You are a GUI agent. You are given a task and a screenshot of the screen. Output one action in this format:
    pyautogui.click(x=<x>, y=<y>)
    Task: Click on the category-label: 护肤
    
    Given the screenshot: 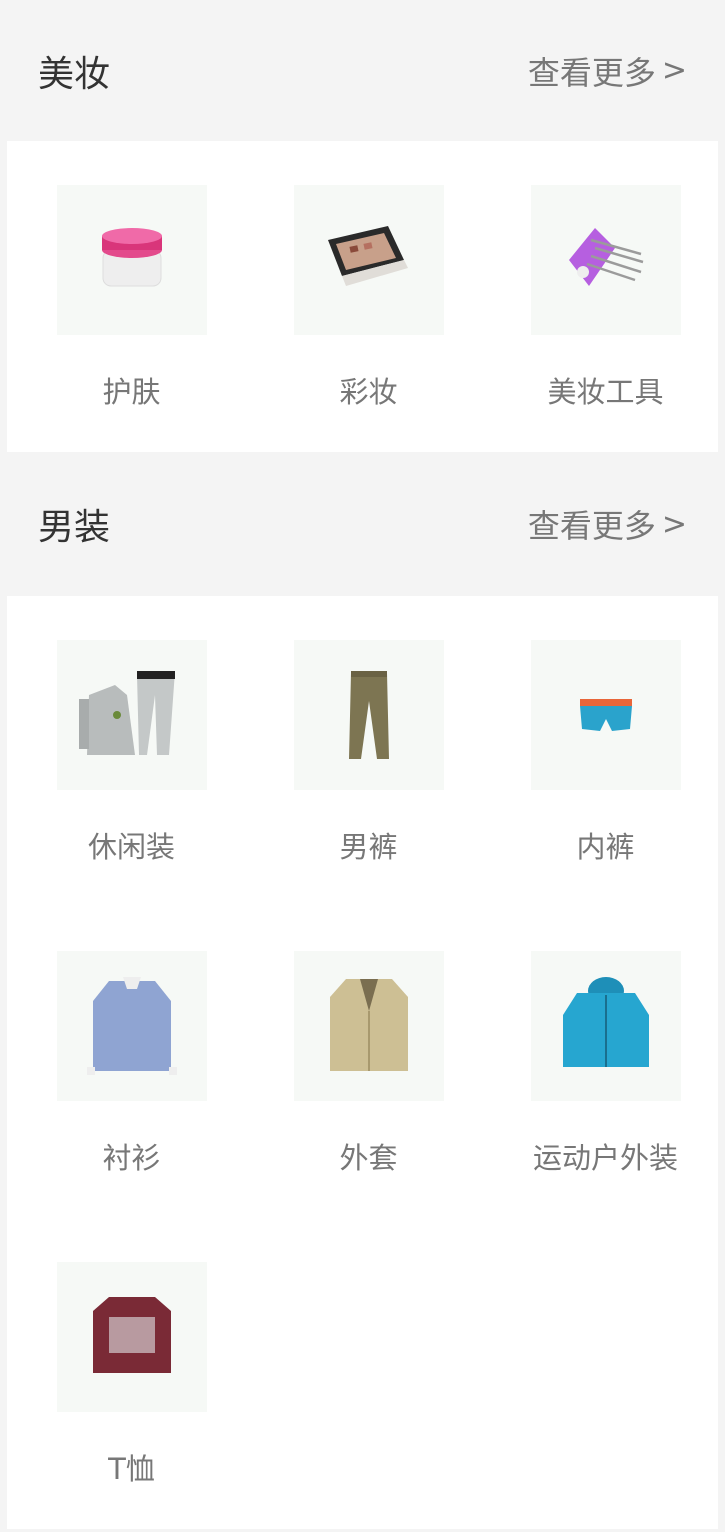 What is the action you would take?
    pyautogui.click(x=131, y=392)
    